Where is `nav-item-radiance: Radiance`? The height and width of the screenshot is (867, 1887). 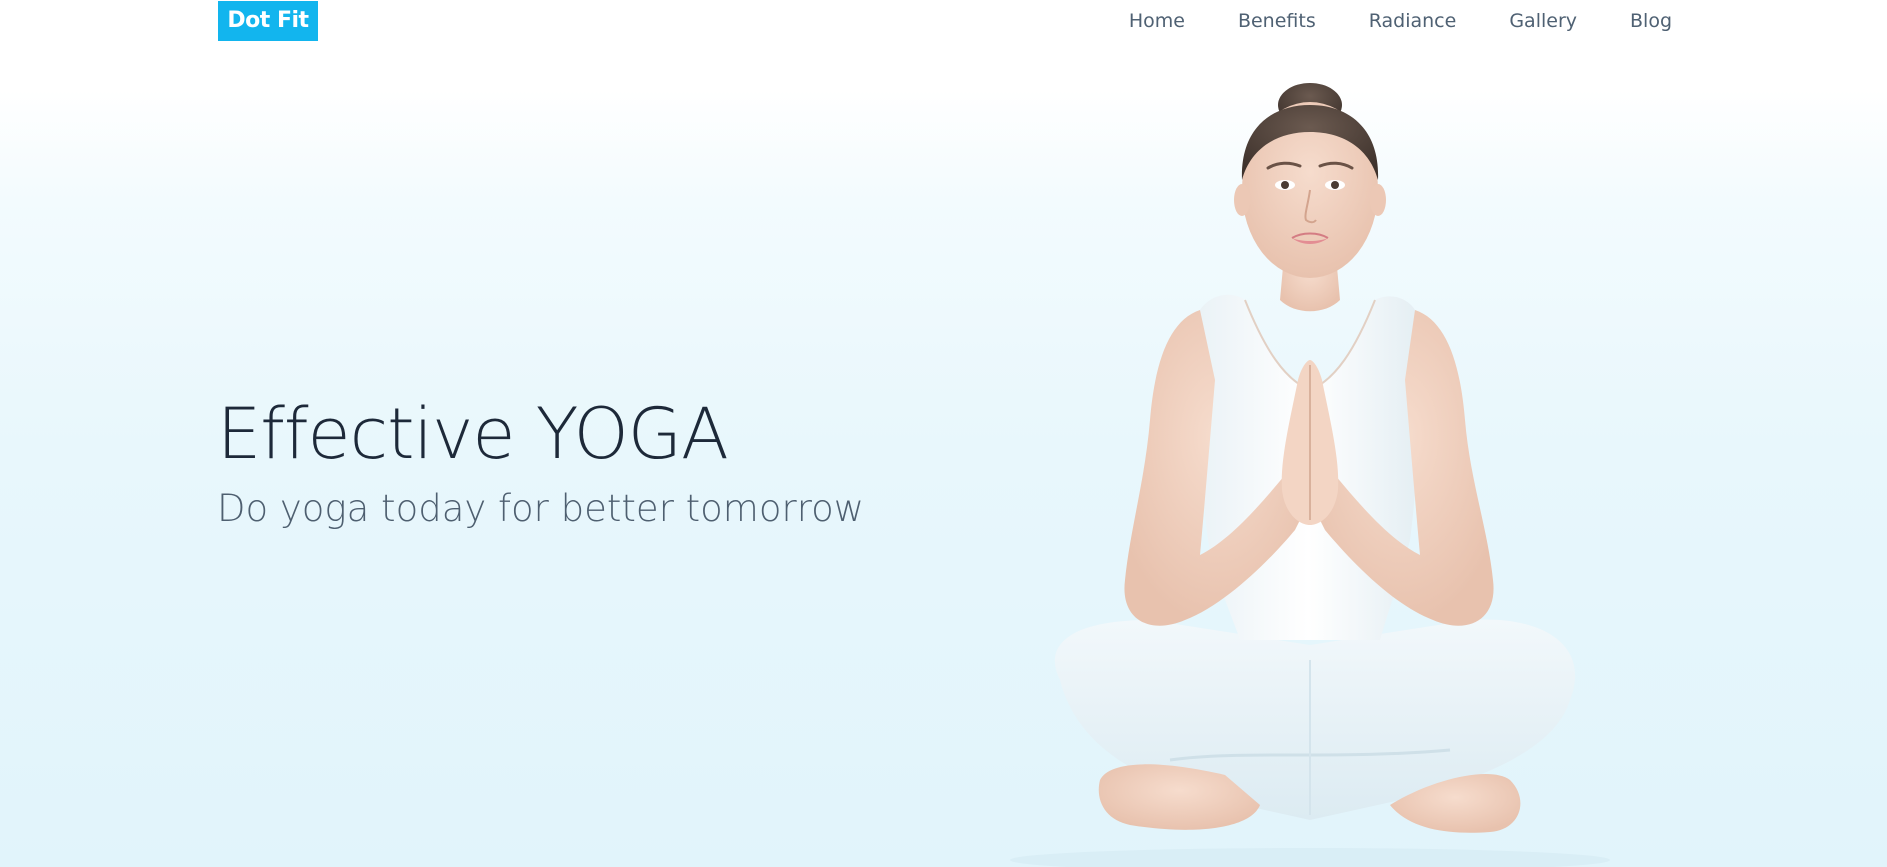
nav-item-radiance: Radiance is located at coordinates (1413, 21).